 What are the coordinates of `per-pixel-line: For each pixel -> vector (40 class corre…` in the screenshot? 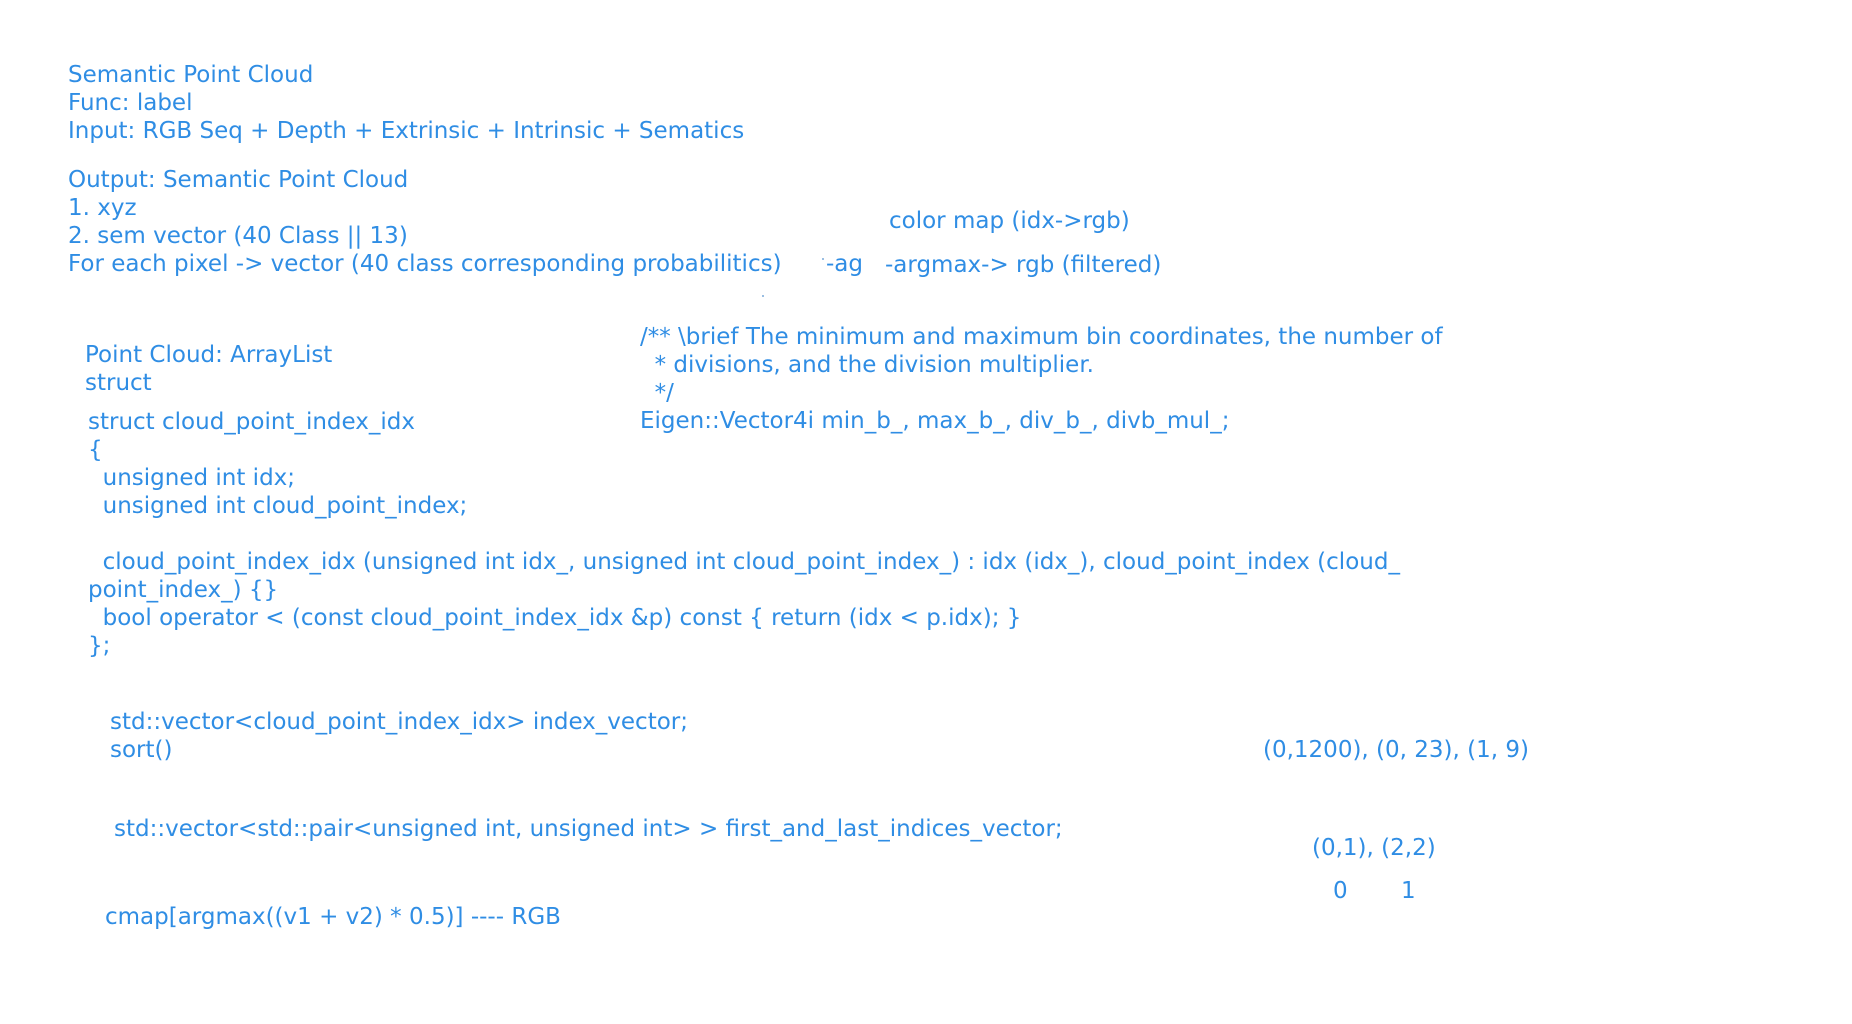 It's located at (425, 264).